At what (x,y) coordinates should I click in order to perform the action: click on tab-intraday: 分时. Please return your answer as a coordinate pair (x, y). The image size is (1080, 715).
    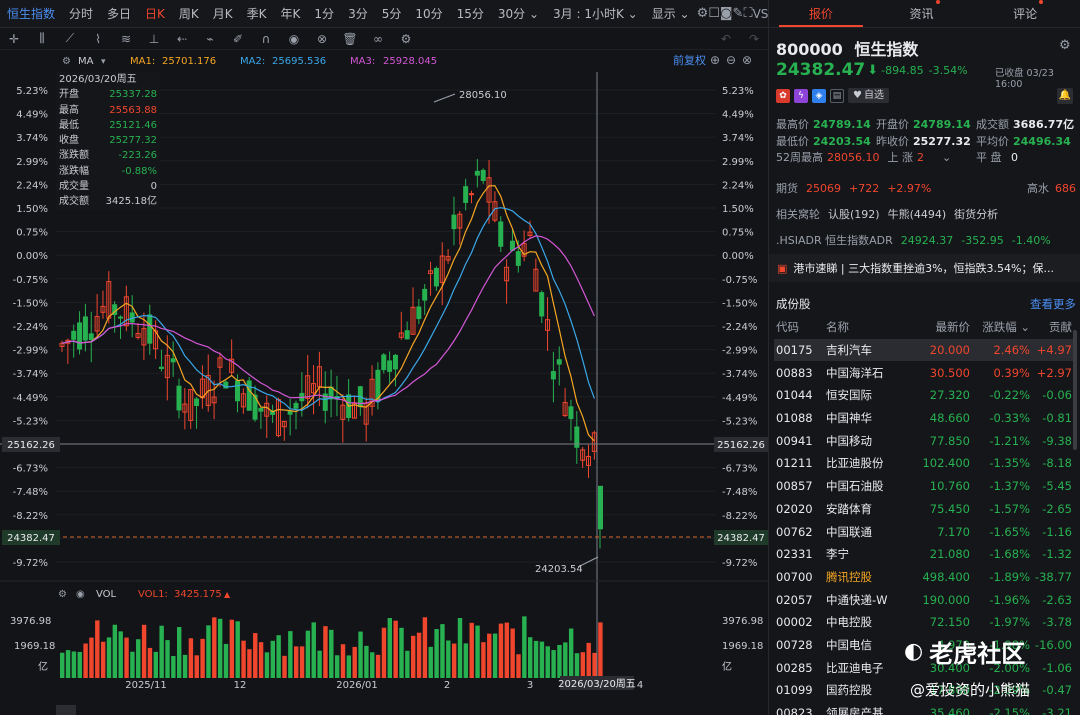
    Looking at the image, I should click on (81, 13).